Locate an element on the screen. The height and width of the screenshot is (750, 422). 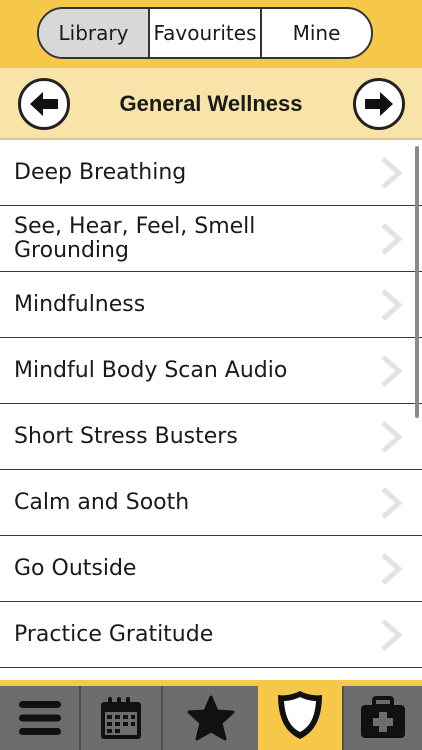
list-scrollbar is located at coordinates (417, 282).